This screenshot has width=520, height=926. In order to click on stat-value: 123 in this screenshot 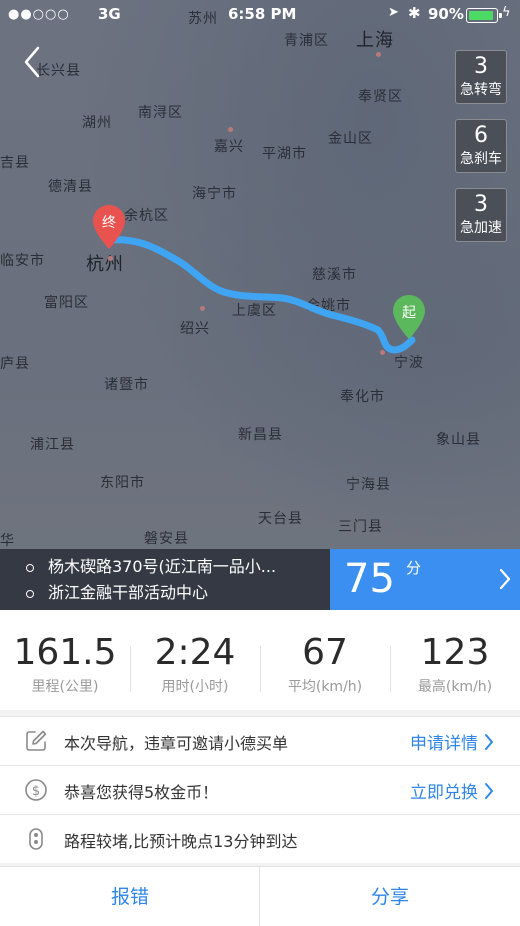, I will do `click(455, 652)`.